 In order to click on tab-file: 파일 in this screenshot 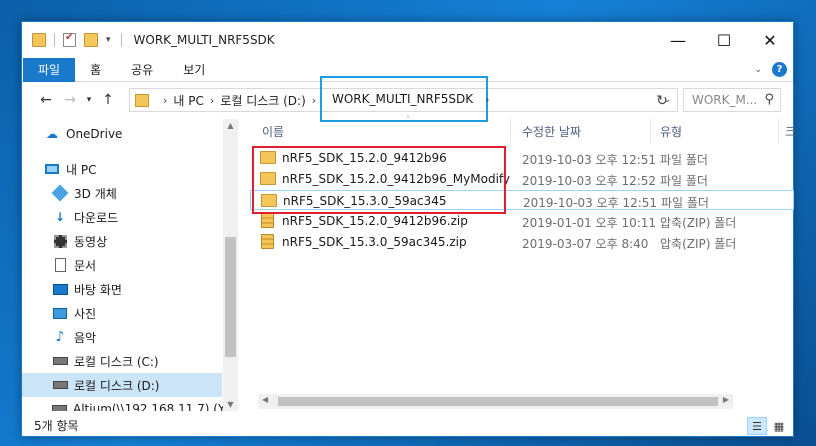, I will do `click(49, 69)`.